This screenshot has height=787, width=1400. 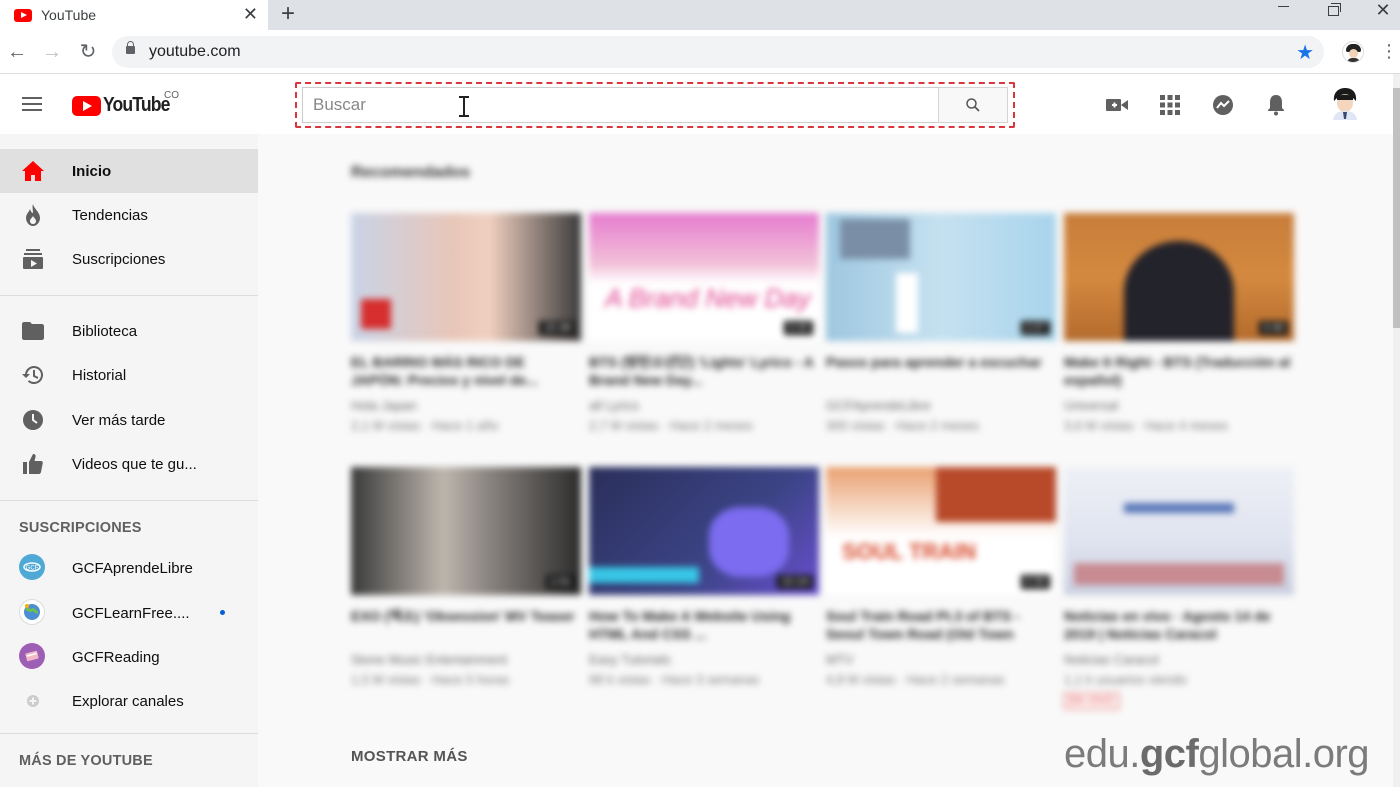 What do you see at coordinates (250, 14) in the screenshot?
I see `tab-close-icon: ✕` at bounding box center [250, 14].